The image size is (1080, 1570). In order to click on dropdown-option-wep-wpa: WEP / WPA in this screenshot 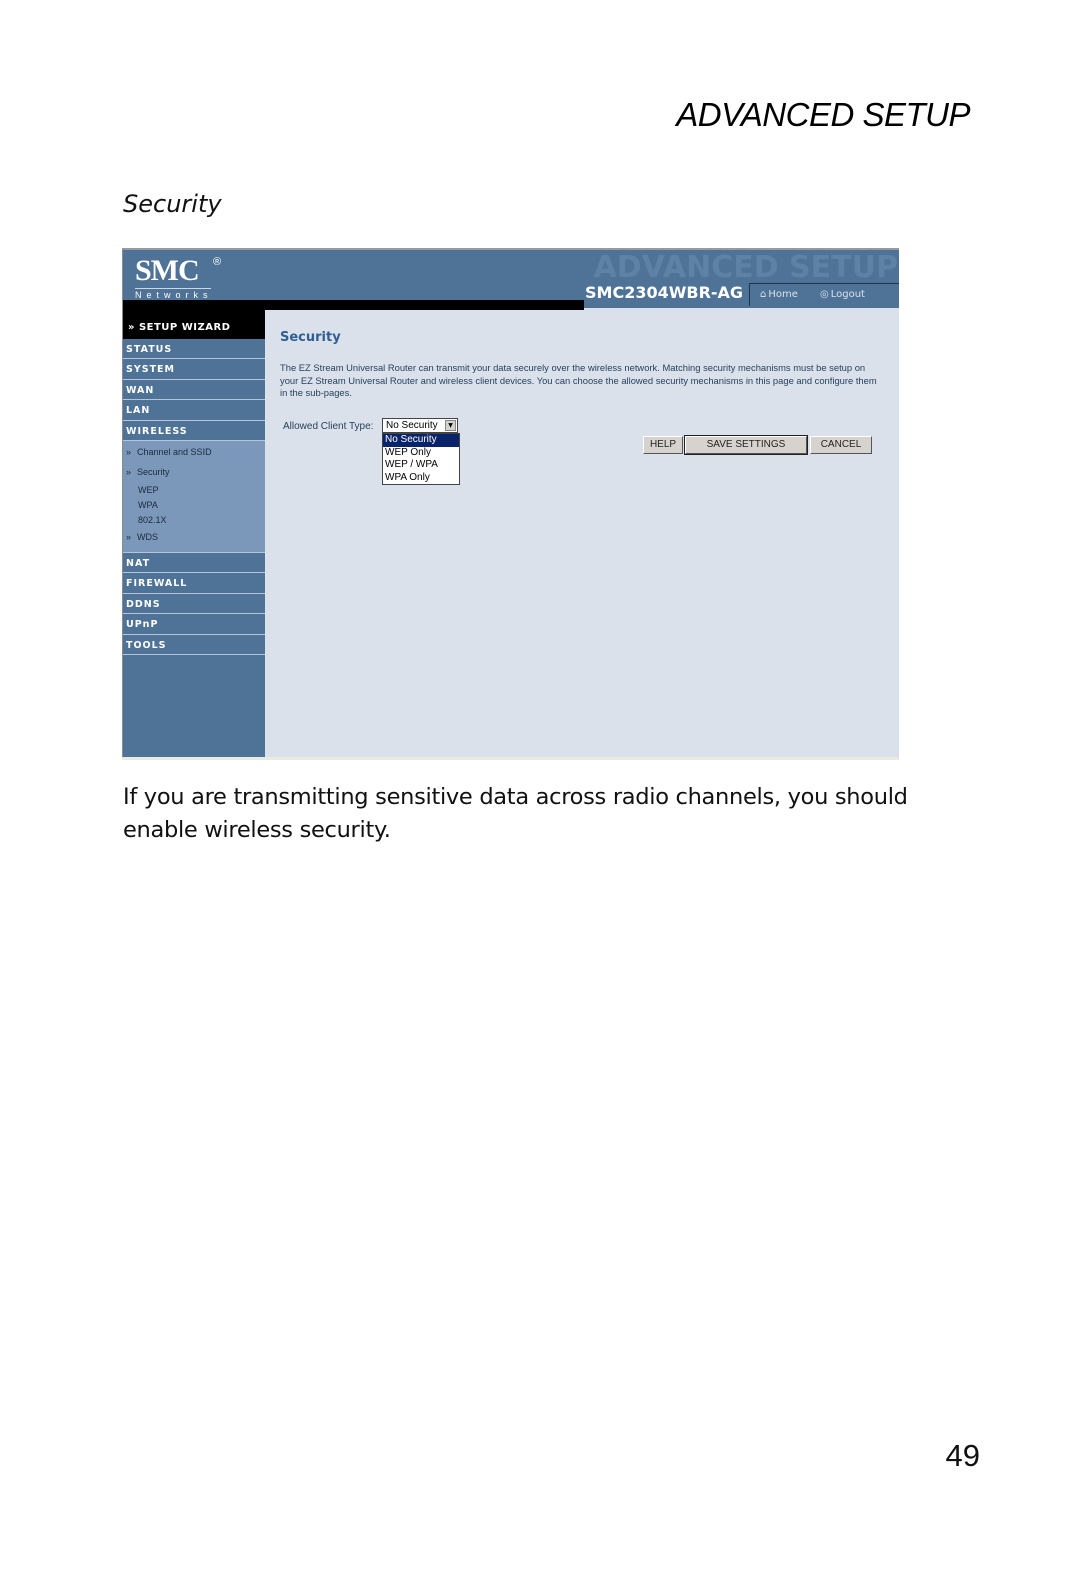, I will do `click(421, 465)`.